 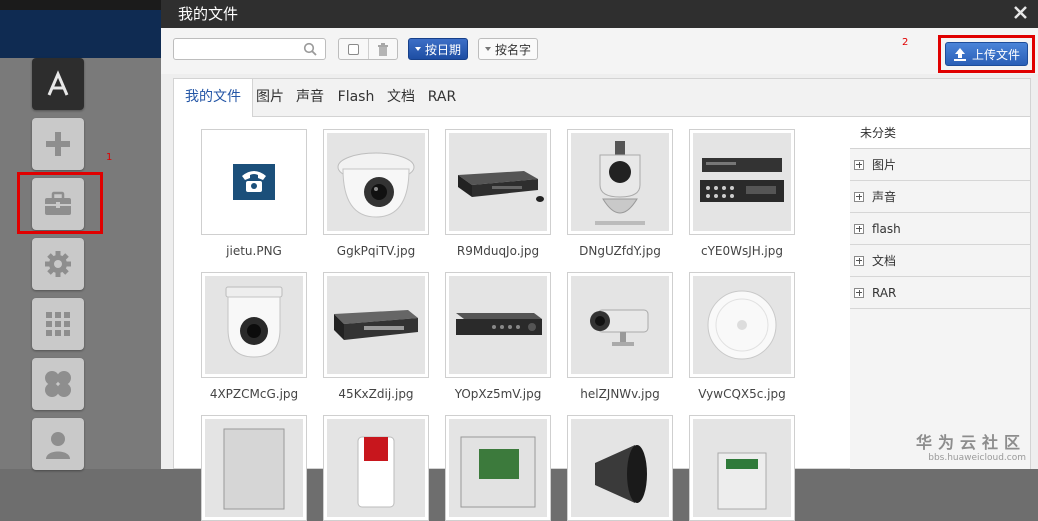 I want to click on dialog-title-bar: 我的文件, so click(x=599, y=14).